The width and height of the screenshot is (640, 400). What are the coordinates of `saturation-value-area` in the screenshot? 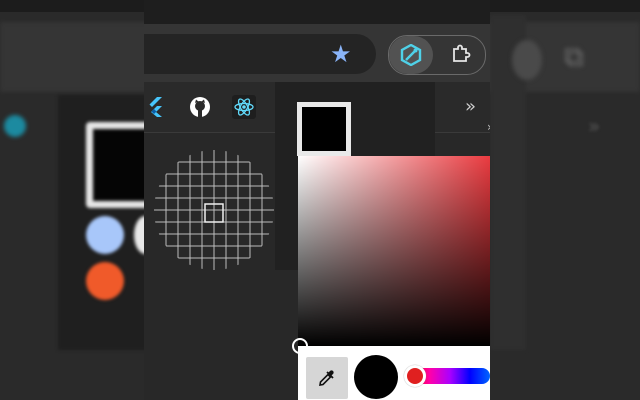 It's located at (394, 251).